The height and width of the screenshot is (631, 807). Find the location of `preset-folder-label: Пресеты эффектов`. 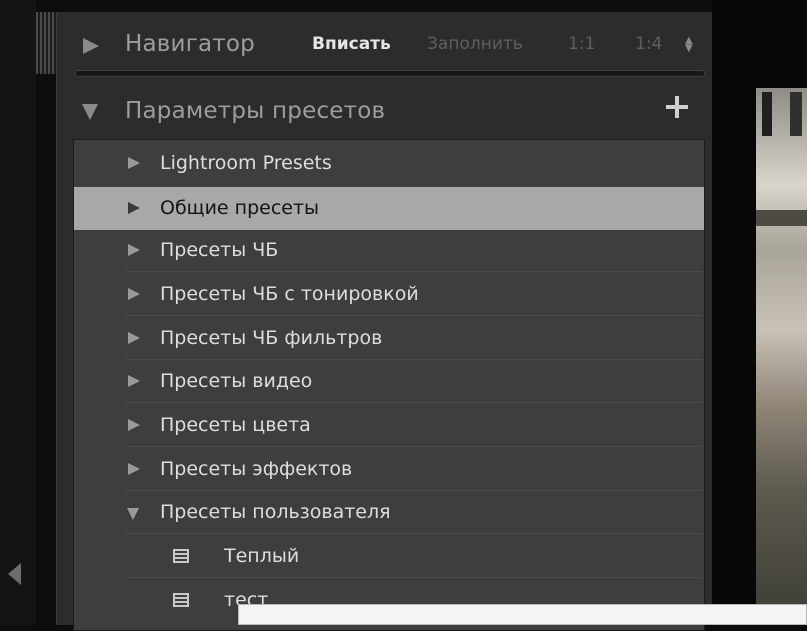

preset-folder-label: Пресеты эффектов is located at coordinates (256, 469).